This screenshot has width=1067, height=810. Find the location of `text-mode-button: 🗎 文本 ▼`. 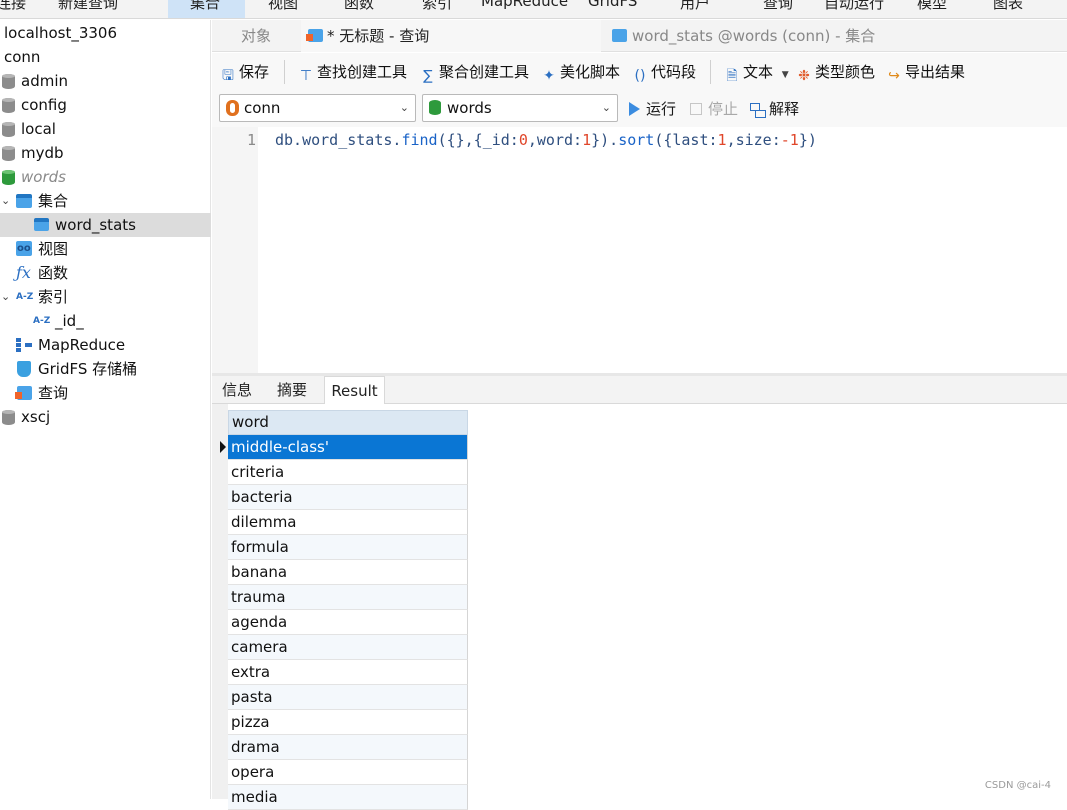

text-mode-button: 🗎 文本 ▼ is located at coordinates (756, 72).